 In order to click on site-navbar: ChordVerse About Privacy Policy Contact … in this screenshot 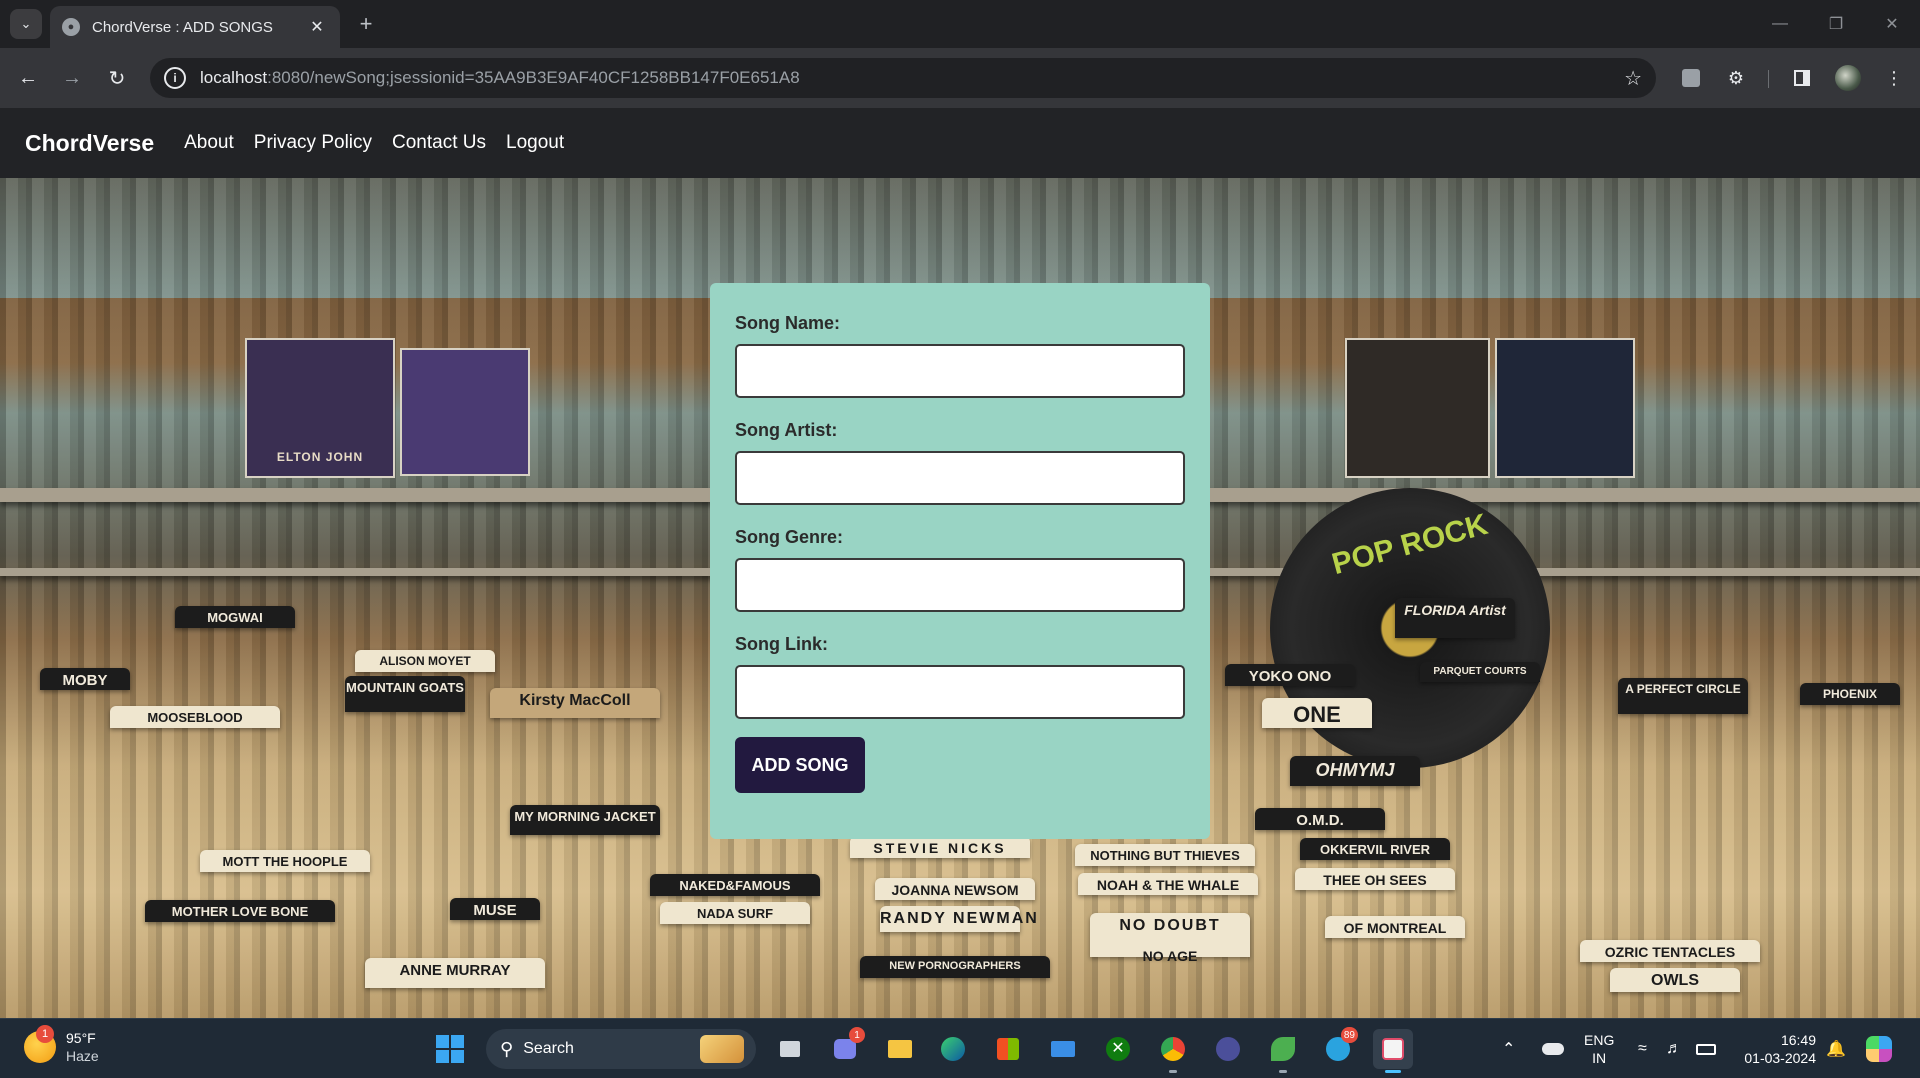, I will do `click(960, 143)`.